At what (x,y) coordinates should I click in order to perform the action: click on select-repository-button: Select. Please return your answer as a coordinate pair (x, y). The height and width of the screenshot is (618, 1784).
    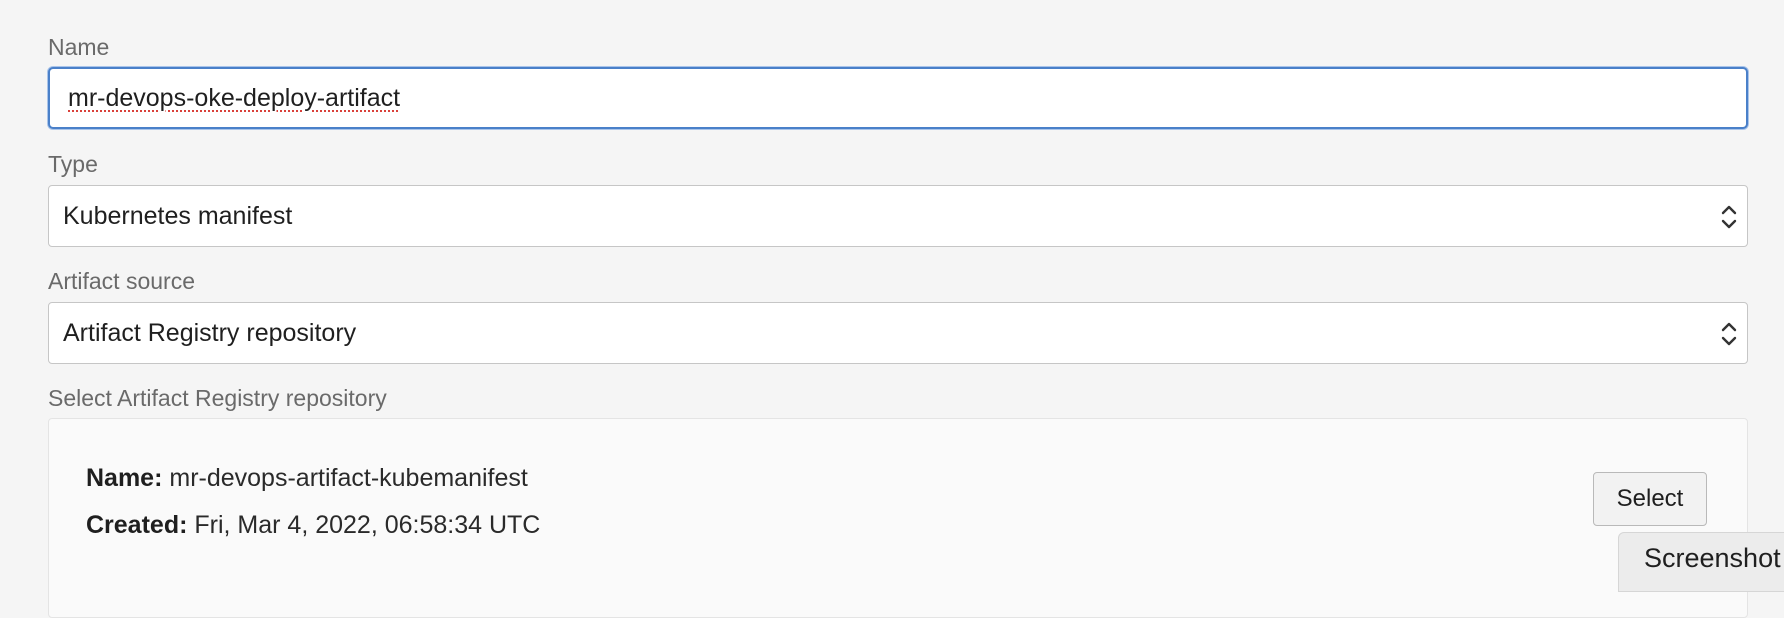
    Looking at the image, I should click on (1650, 499).